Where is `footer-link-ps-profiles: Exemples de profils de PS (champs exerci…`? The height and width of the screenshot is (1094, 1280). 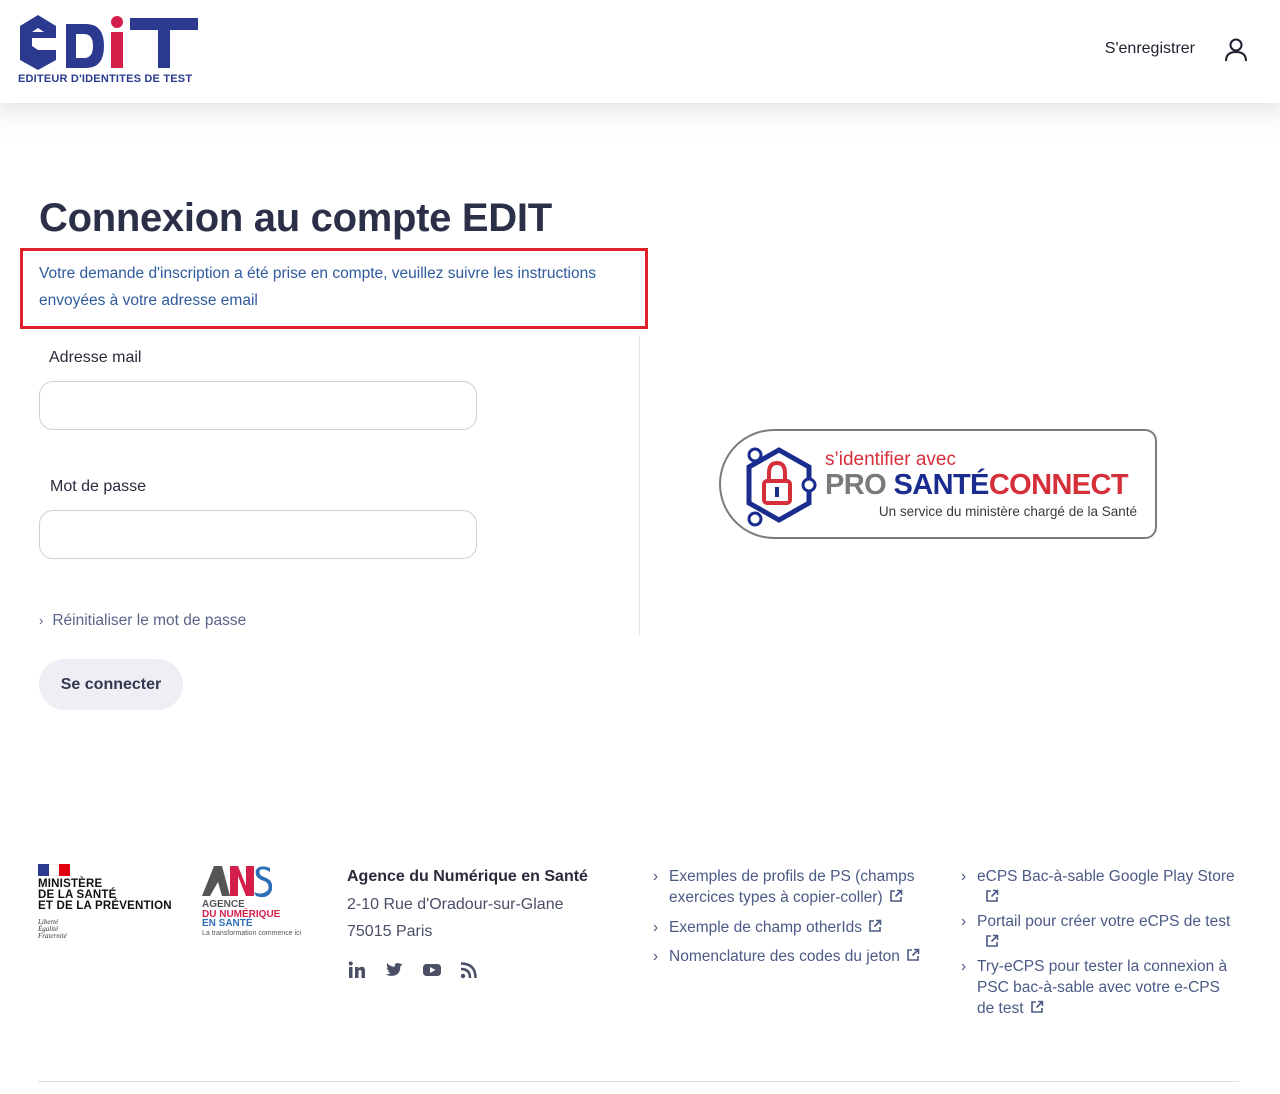
footer-link-ps-profiles: Exemples de profils de PS (champs exerci… is located at coordinates (792, 887).